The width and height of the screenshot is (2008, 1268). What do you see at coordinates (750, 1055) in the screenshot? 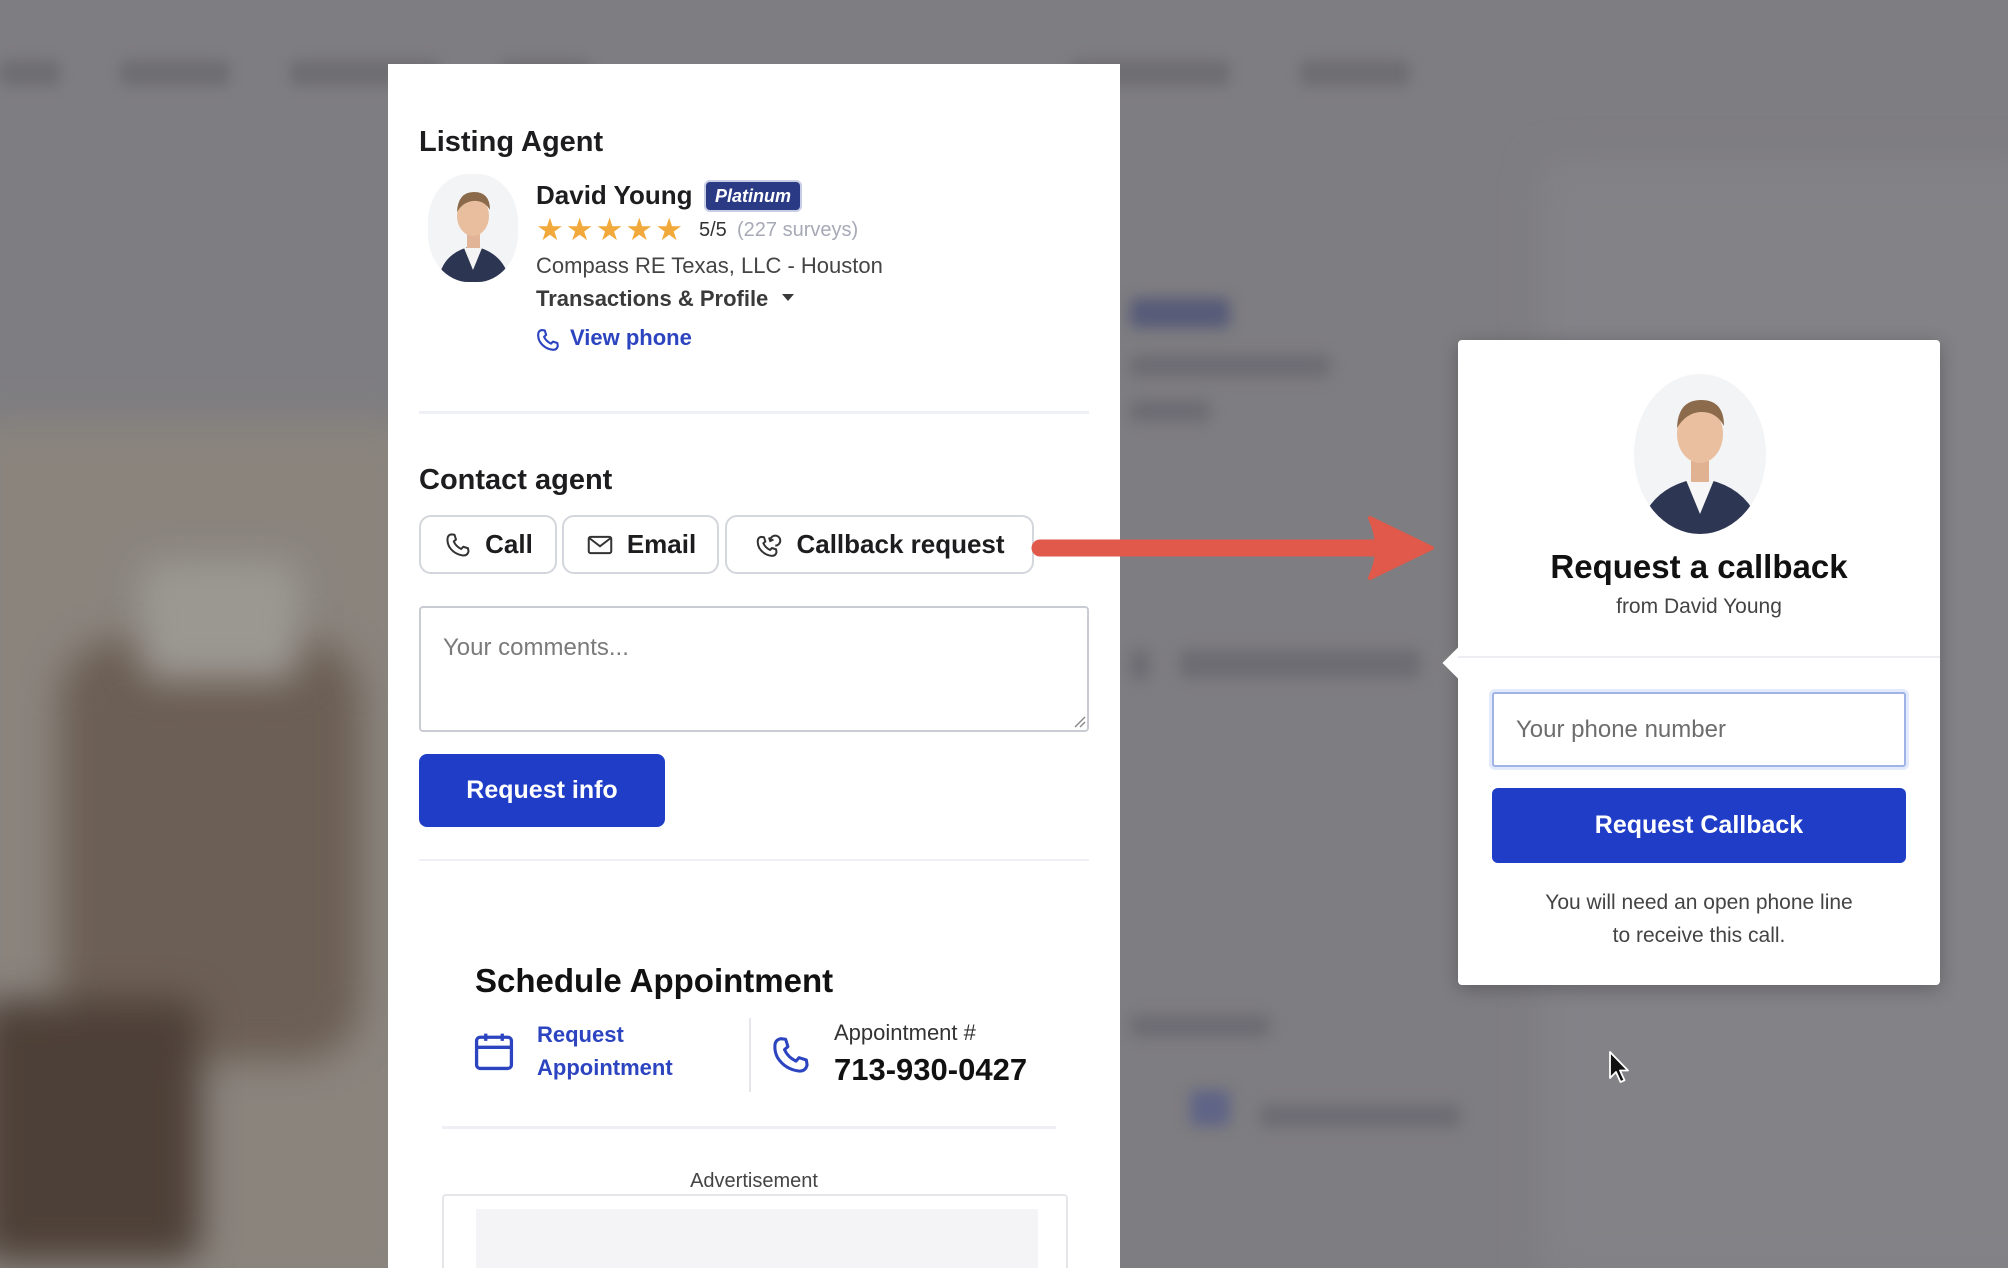
I see `vertical-divider` at bounding box center [750, 1055].